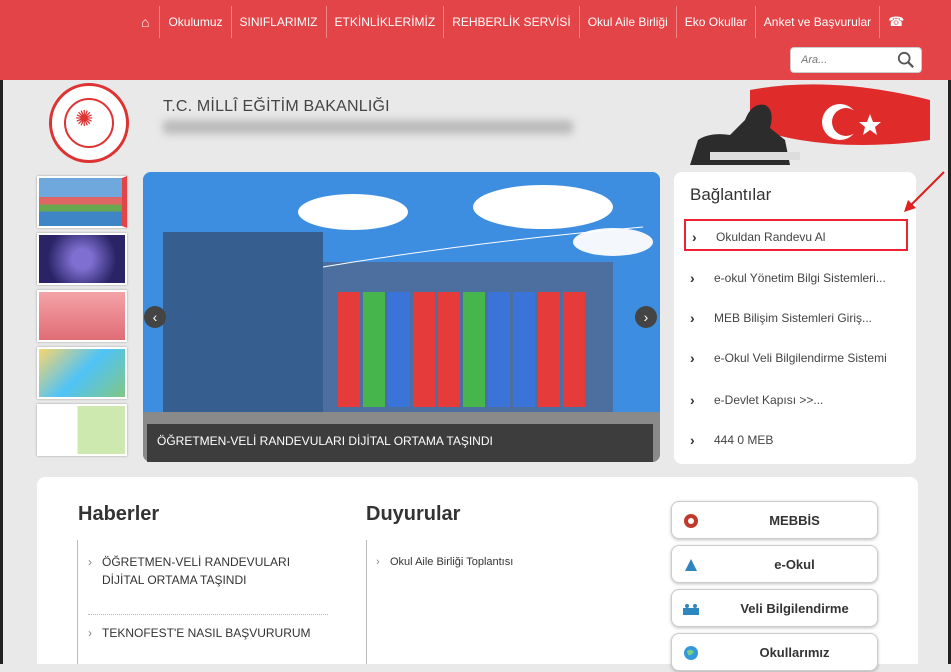  I want to click on quick-link-label: Okullarımız, so click(794, 652).